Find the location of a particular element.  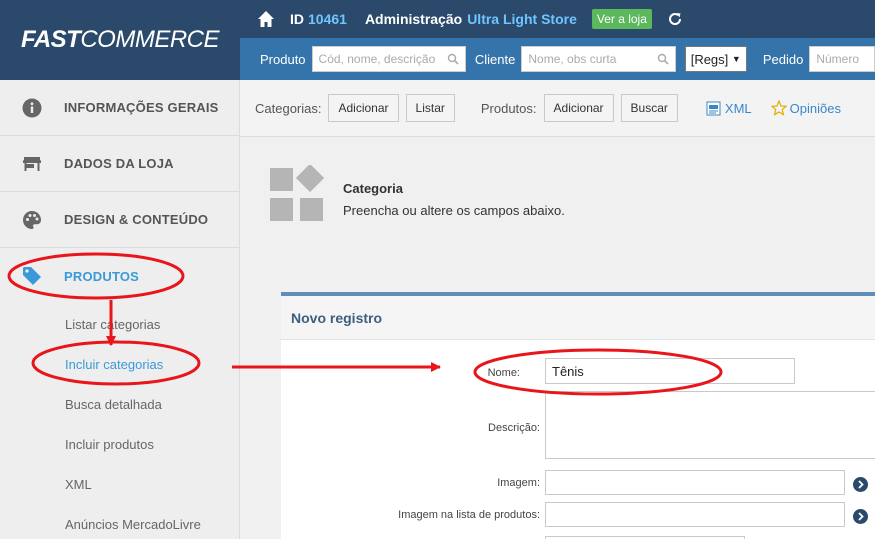

image-select-arrow-icon is located at coordinates (860, 484).